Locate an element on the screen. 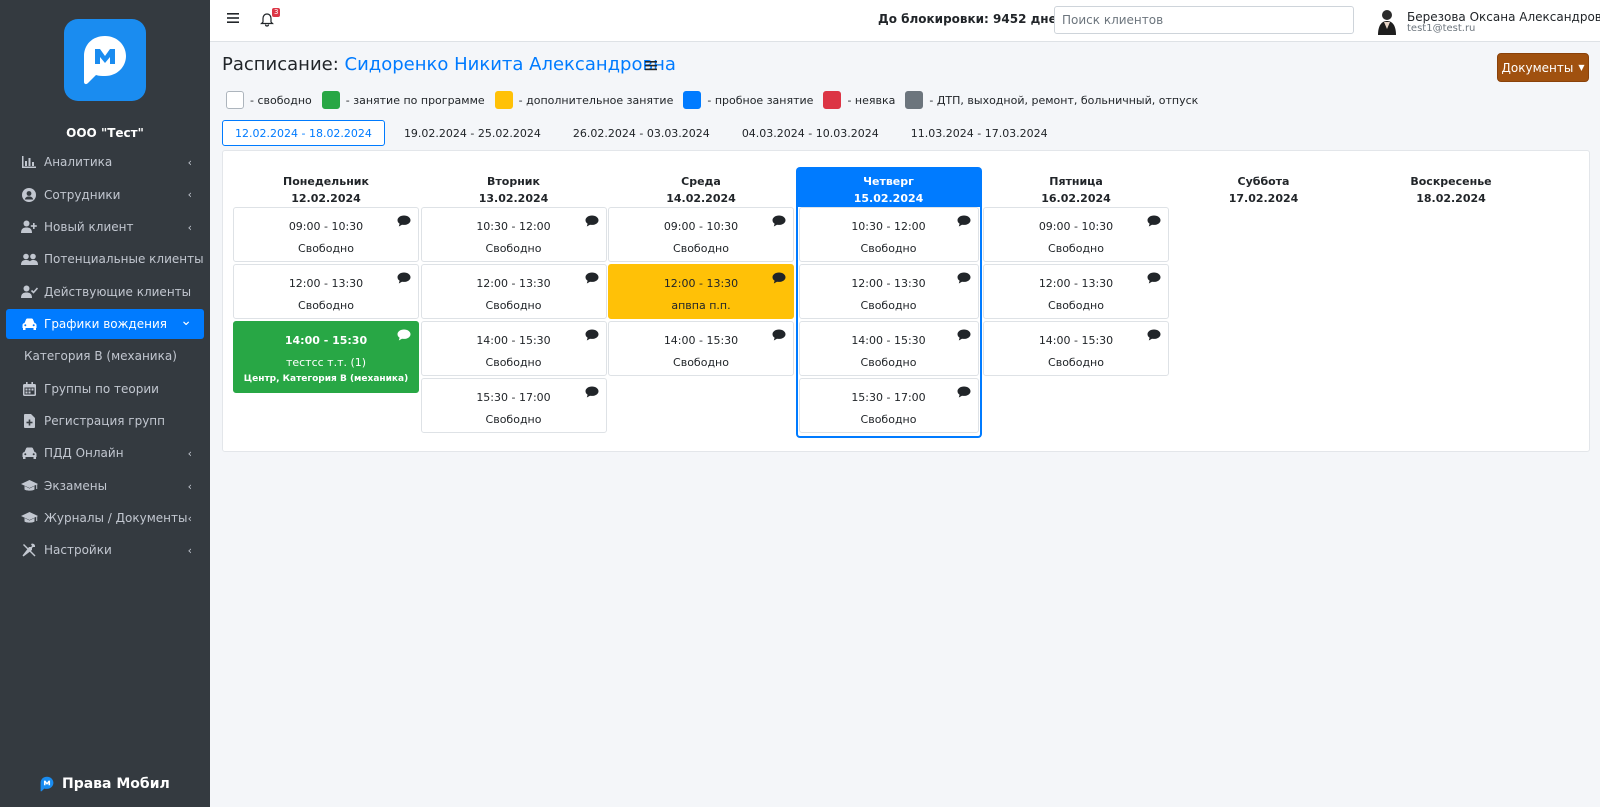 The image size is (1600, 807). sidebar-item-13: Настройки ‹ is located at coordinates (105, 550).